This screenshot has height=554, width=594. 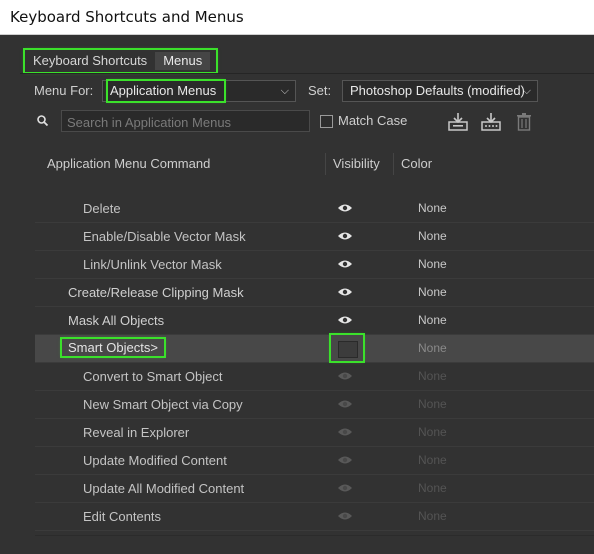 I want to click on set-dropdown: Photoshop Defaults (modified) ⌵, so click(x=440, y=91).